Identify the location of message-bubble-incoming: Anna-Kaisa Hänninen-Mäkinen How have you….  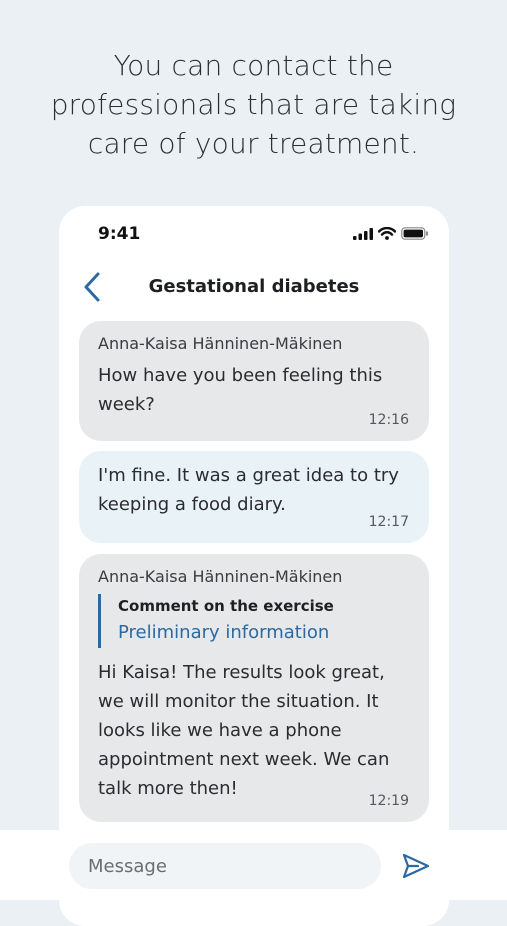
(254, 381).